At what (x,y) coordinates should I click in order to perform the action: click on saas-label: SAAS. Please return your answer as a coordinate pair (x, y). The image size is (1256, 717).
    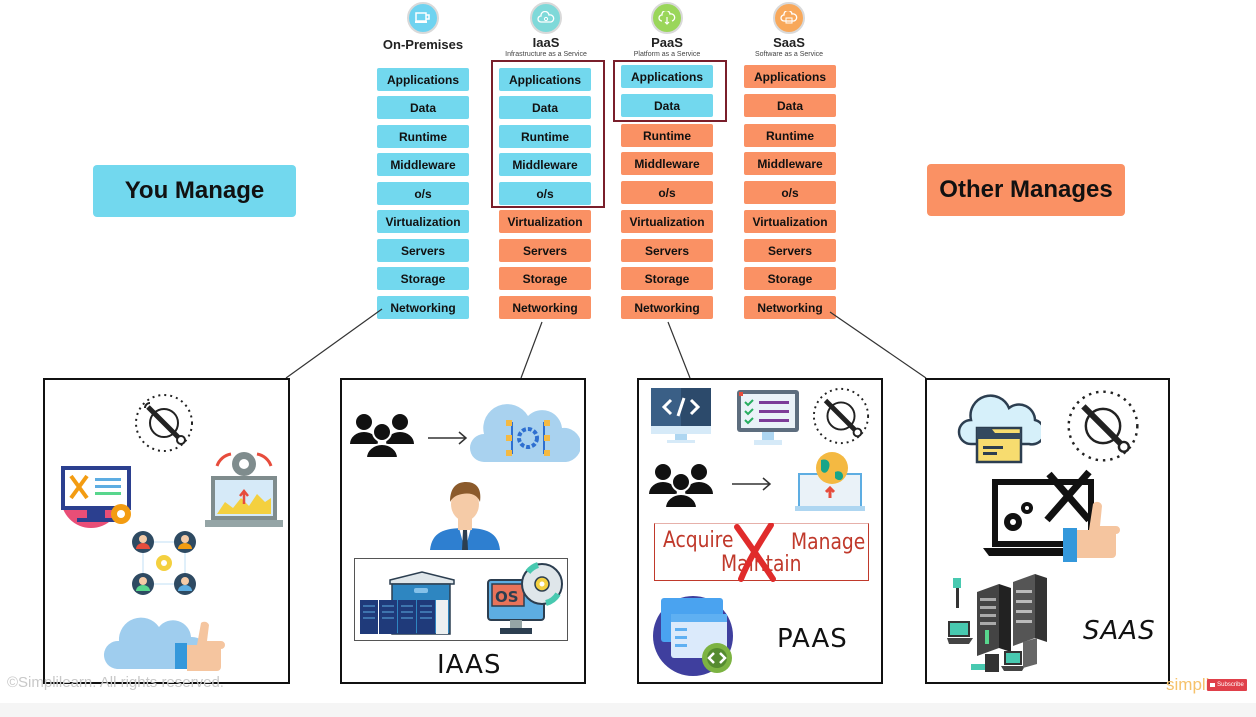
    Looking at the image, I should click on (1119, 631).